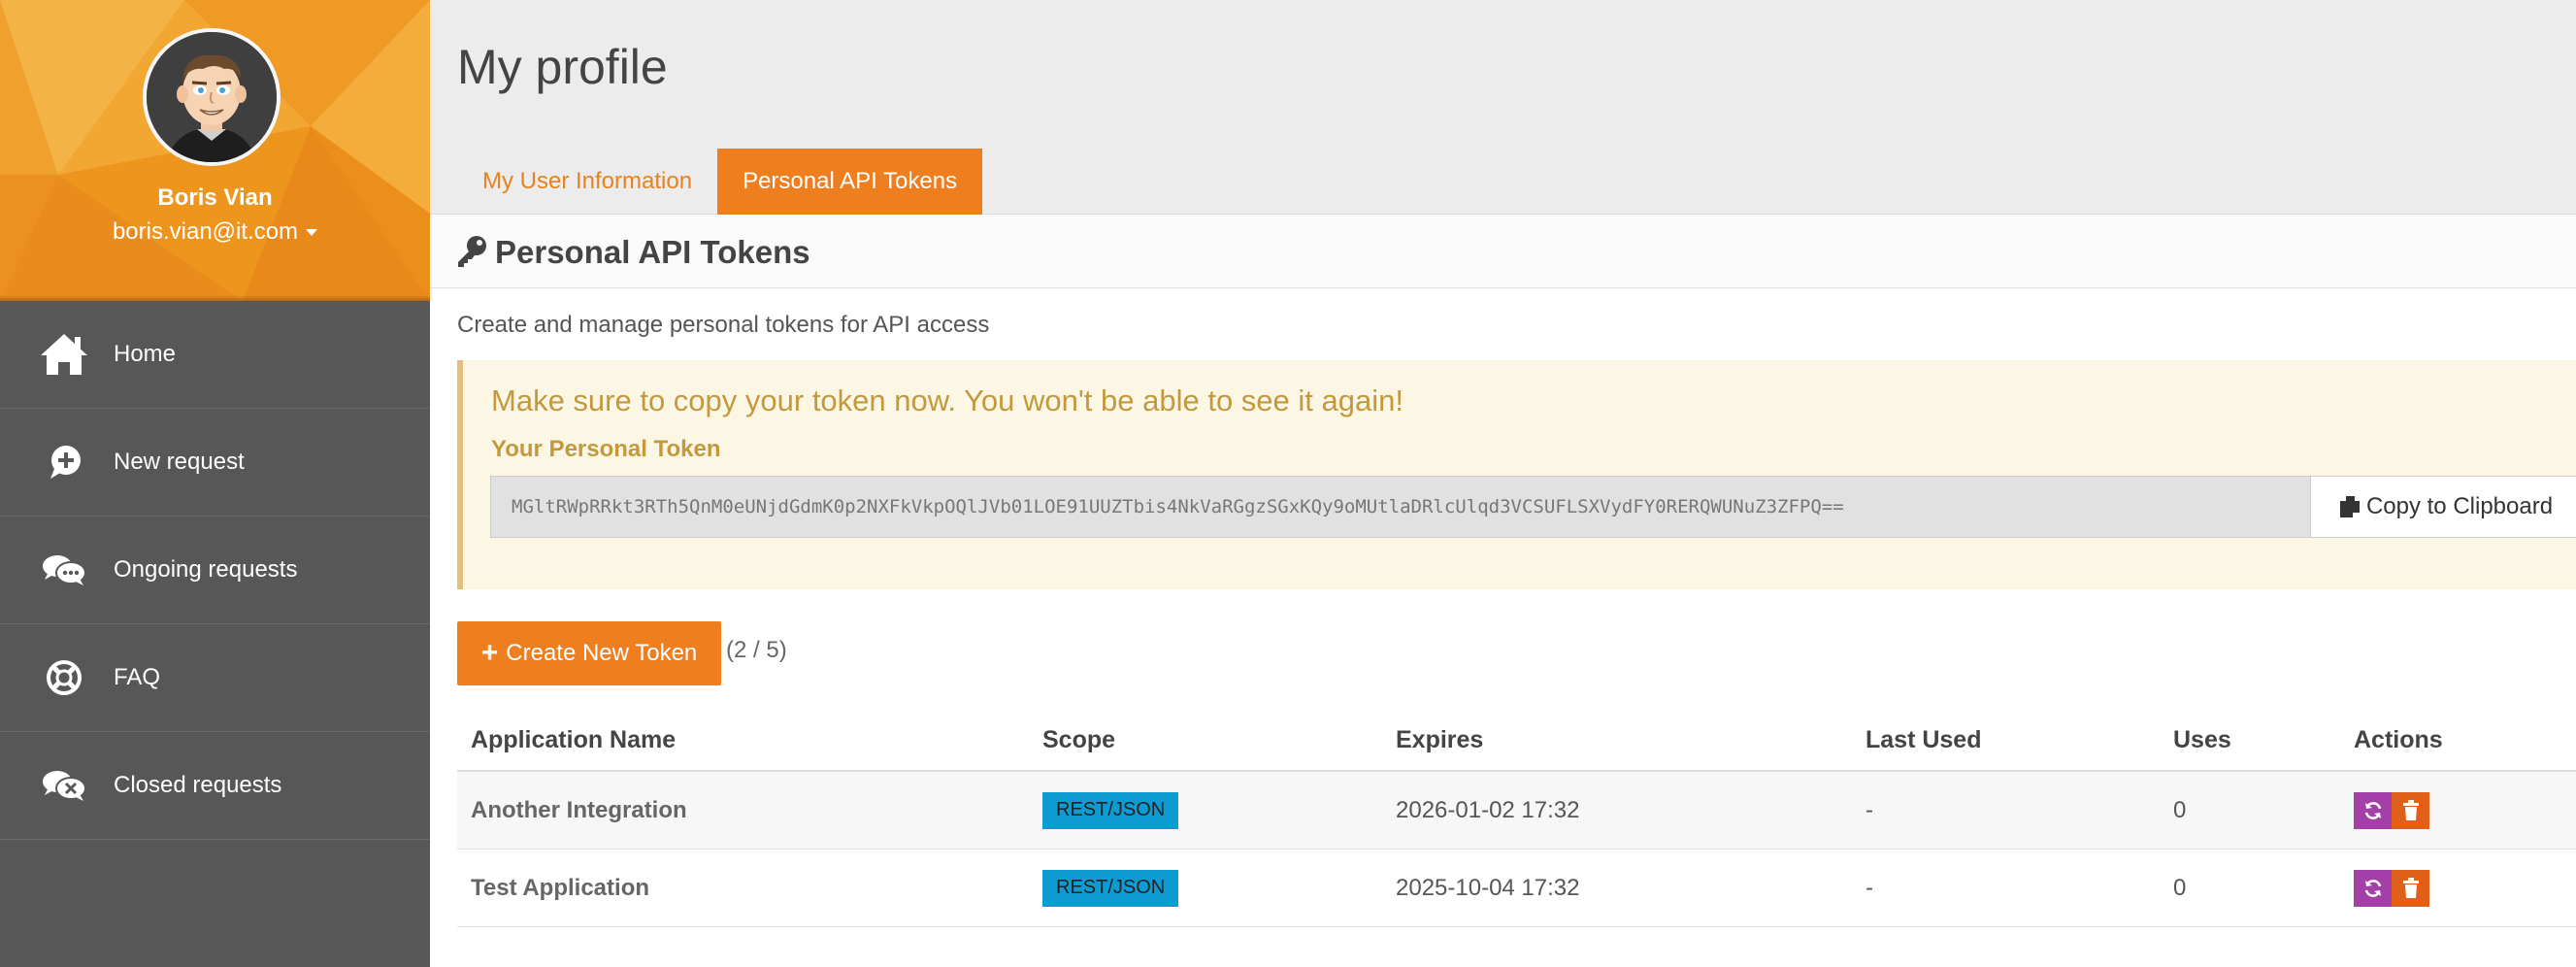 Image resolution: width=2576 pixels, height=967 pixels. Describe the element at coordinates (1440, 739) in the screenshot. I see `column-header-expires: Expires` at that location.